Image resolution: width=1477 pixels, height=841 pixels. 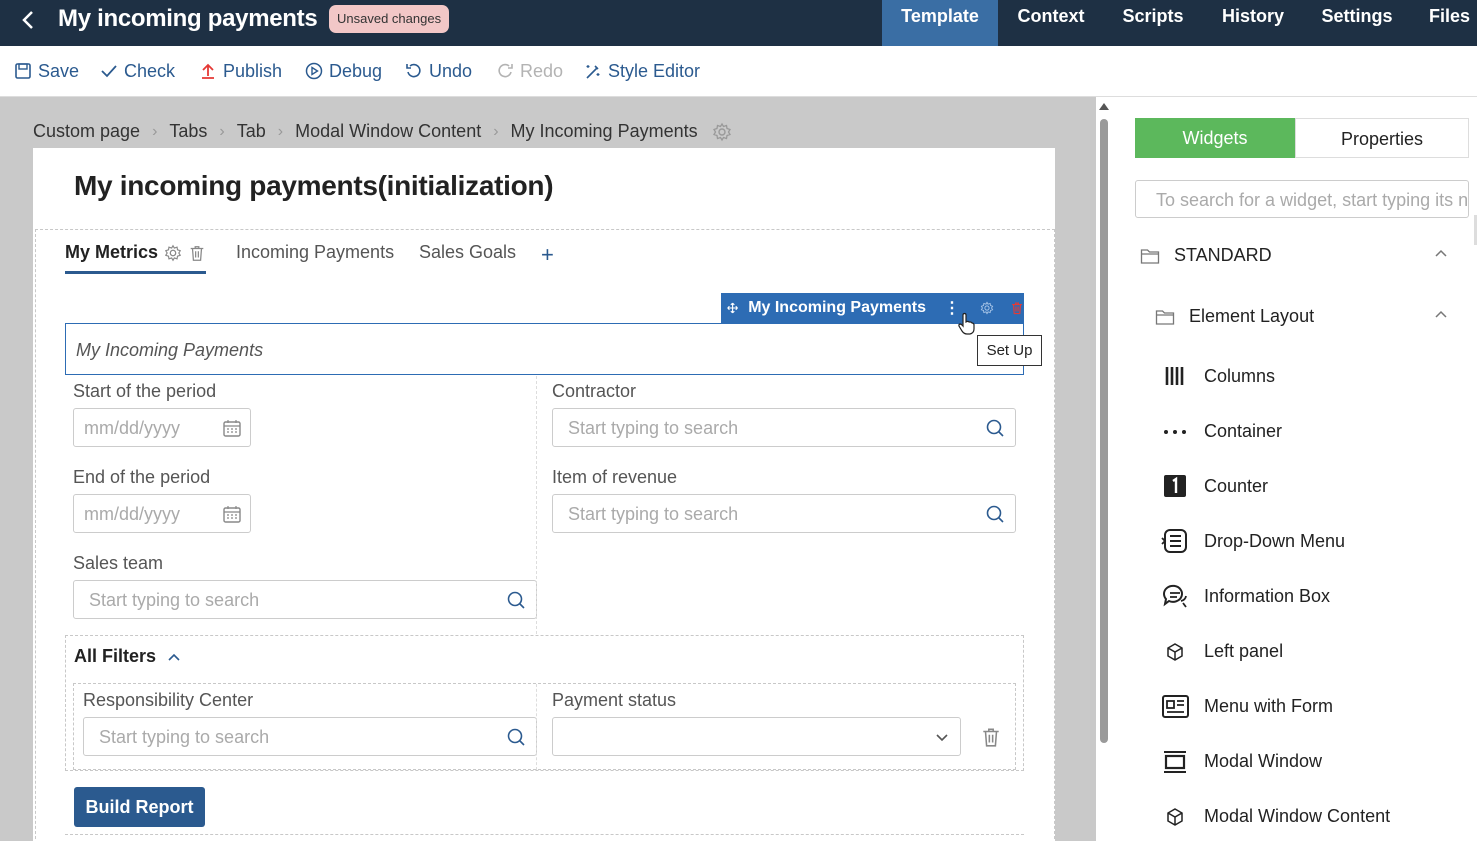 I want to click on modal-window-icon, so click(x=1175, y=762).